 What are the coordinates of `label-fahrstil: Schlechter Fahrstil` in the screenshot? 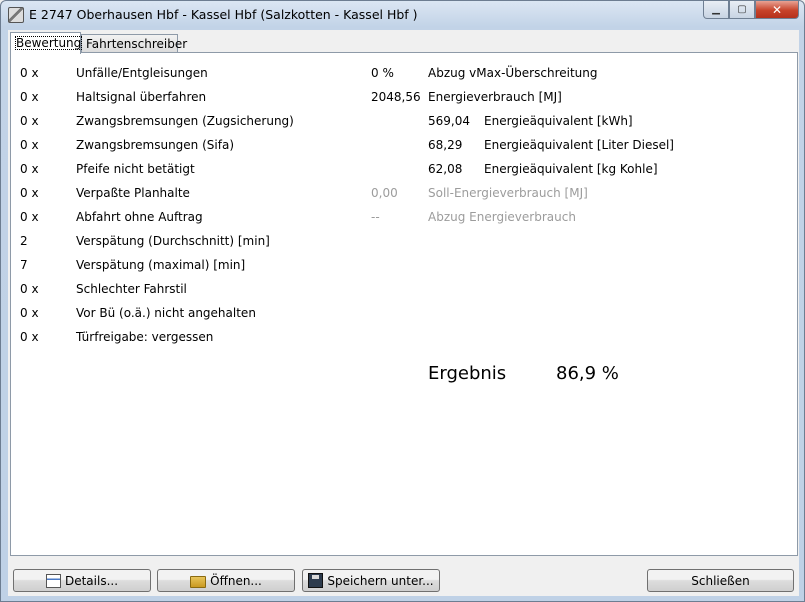 It's located at (131, 289).